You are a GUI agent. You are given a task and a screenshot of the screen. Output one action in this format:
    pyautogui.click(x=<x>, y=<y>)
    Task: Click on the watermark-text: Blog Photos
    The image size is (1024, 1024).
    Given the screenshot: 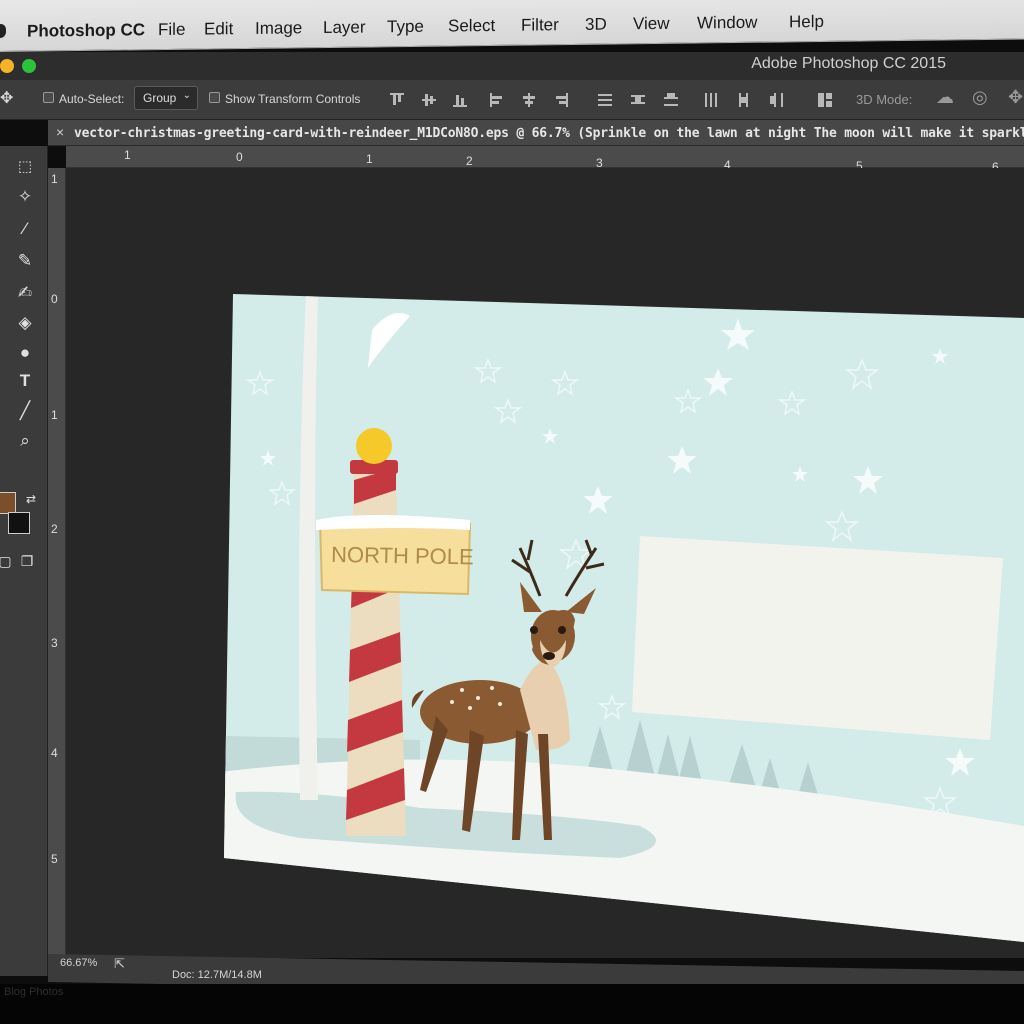 What is the action you would take?
    pyautogui.click(x=34, y=992)
    